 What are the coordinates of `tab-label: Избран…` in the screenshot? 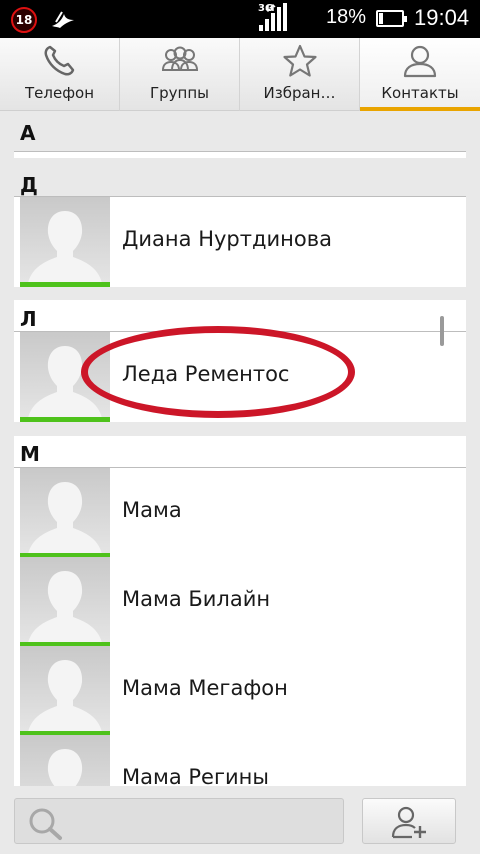 It's located at (299, 93).